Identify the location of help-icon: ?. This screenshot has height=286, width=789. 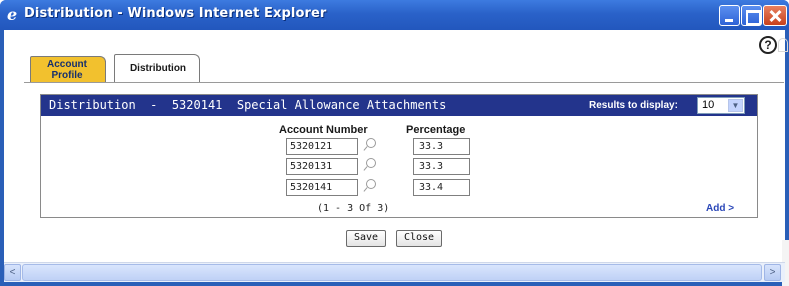
(768, 45).